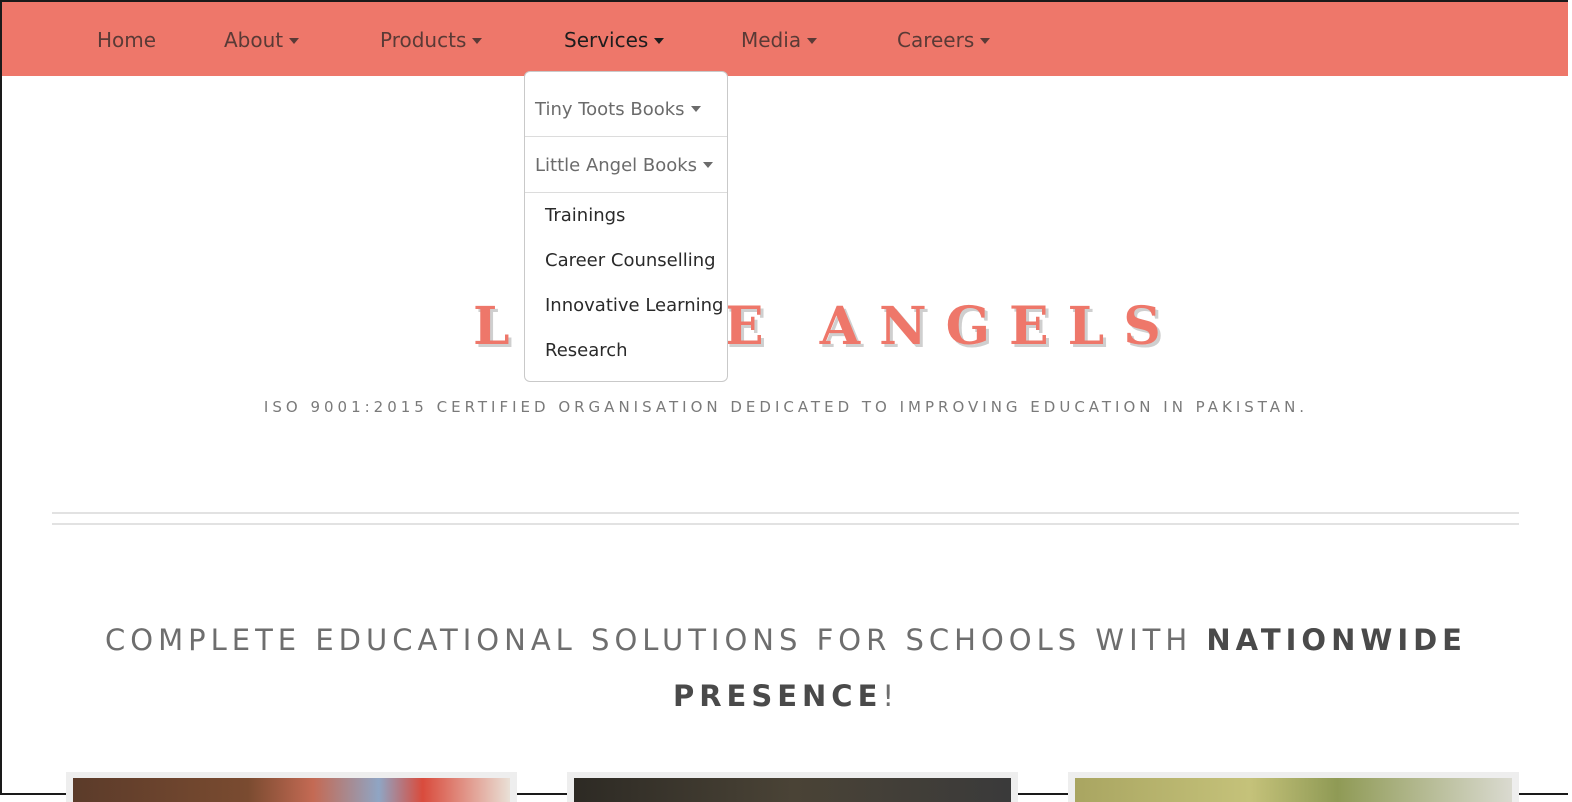 The image size is (1572, 802). I want to click on nav-media: Media, so click(779, 39).